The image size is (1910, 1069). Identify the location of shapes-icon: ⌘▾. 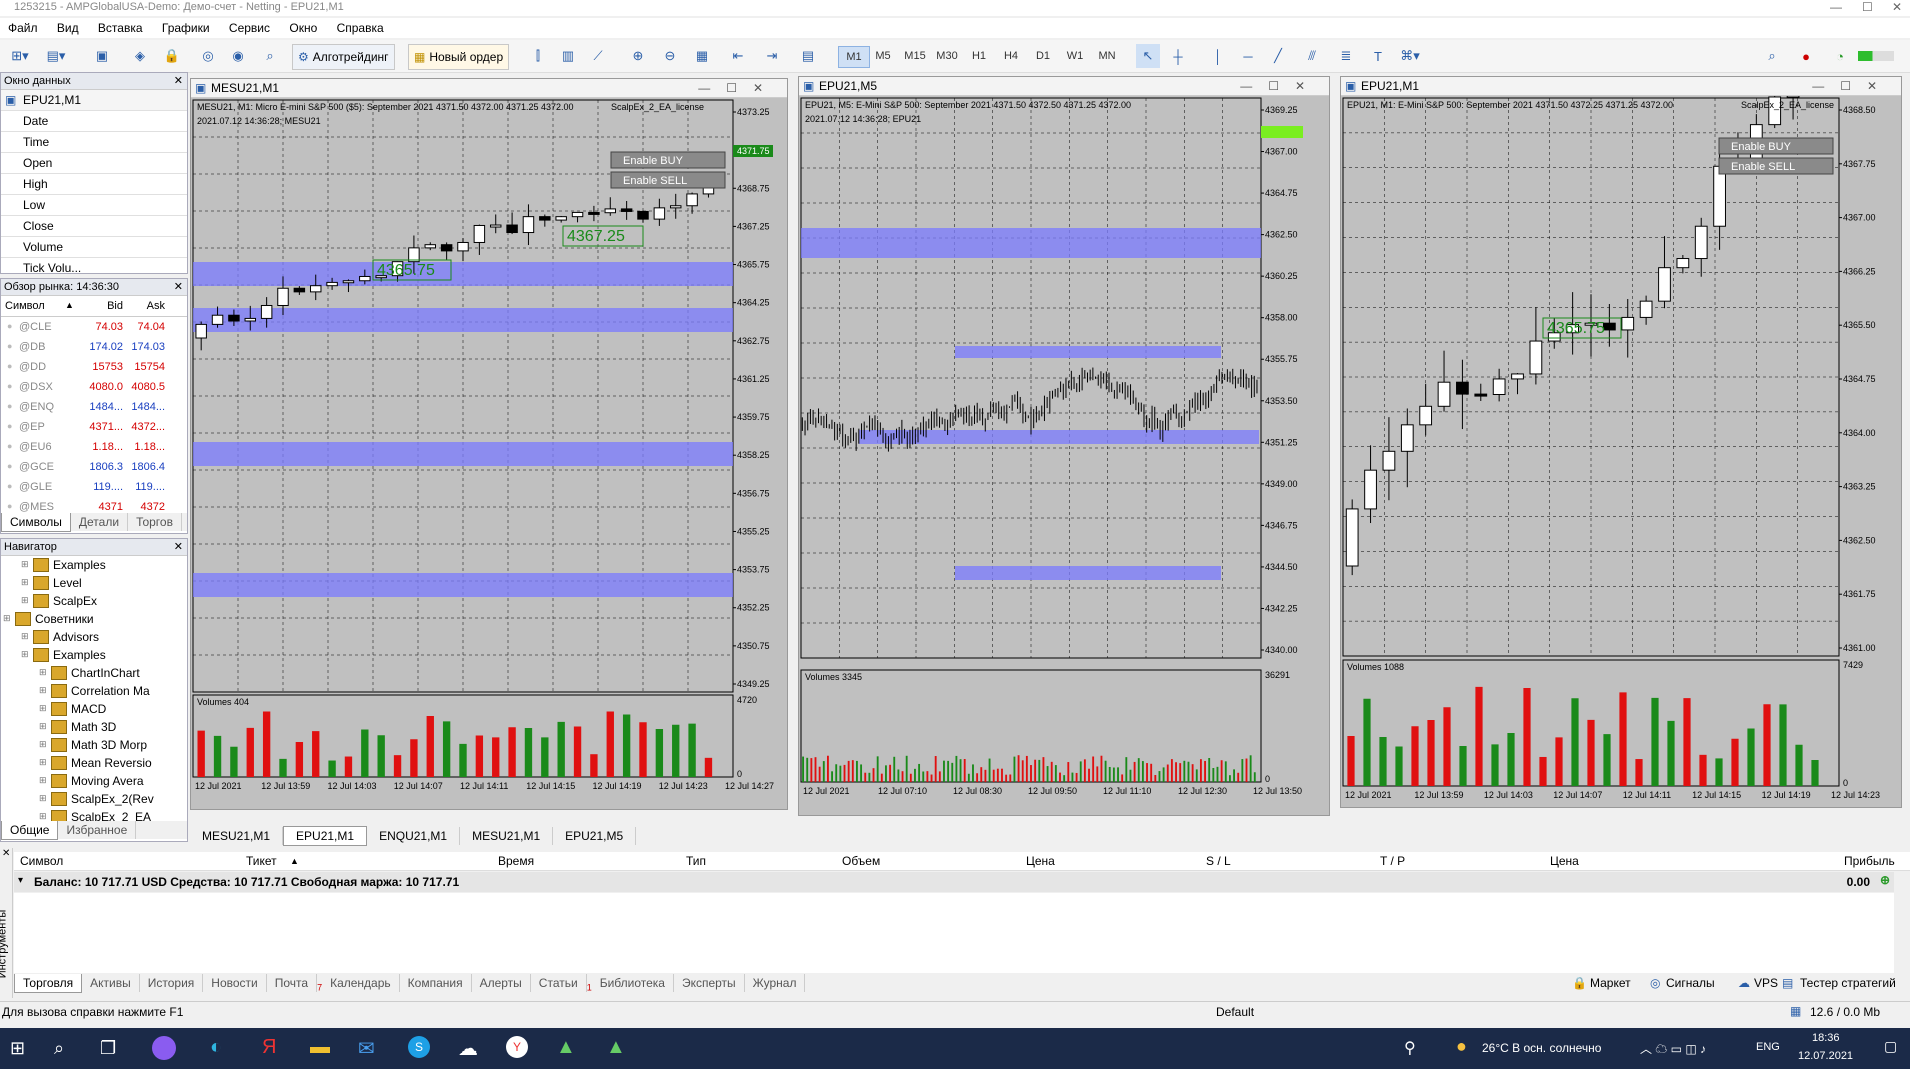
(1410, 56).